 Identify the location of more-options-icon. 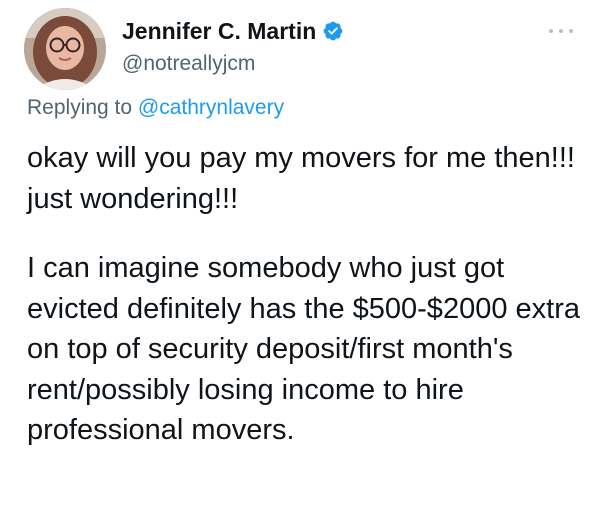
(561, 30).